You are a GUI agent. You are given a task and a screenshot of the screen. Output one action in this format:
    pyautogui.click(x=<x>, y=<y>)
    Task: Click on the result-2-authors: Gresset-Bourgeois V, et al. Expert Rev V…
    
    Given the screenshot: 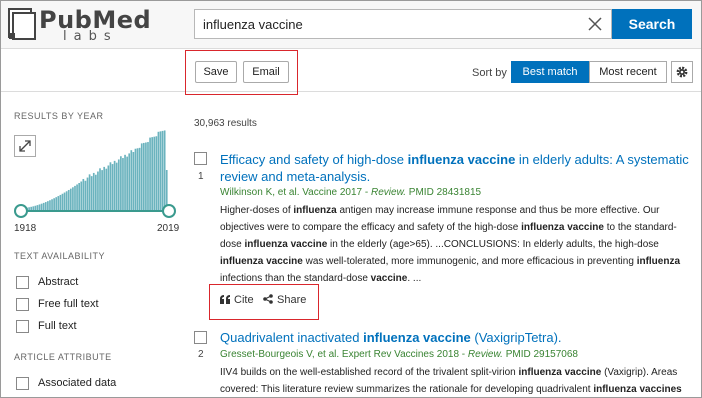 What is the action you would take?
    pyautogui.click(x=344, y=354)
    